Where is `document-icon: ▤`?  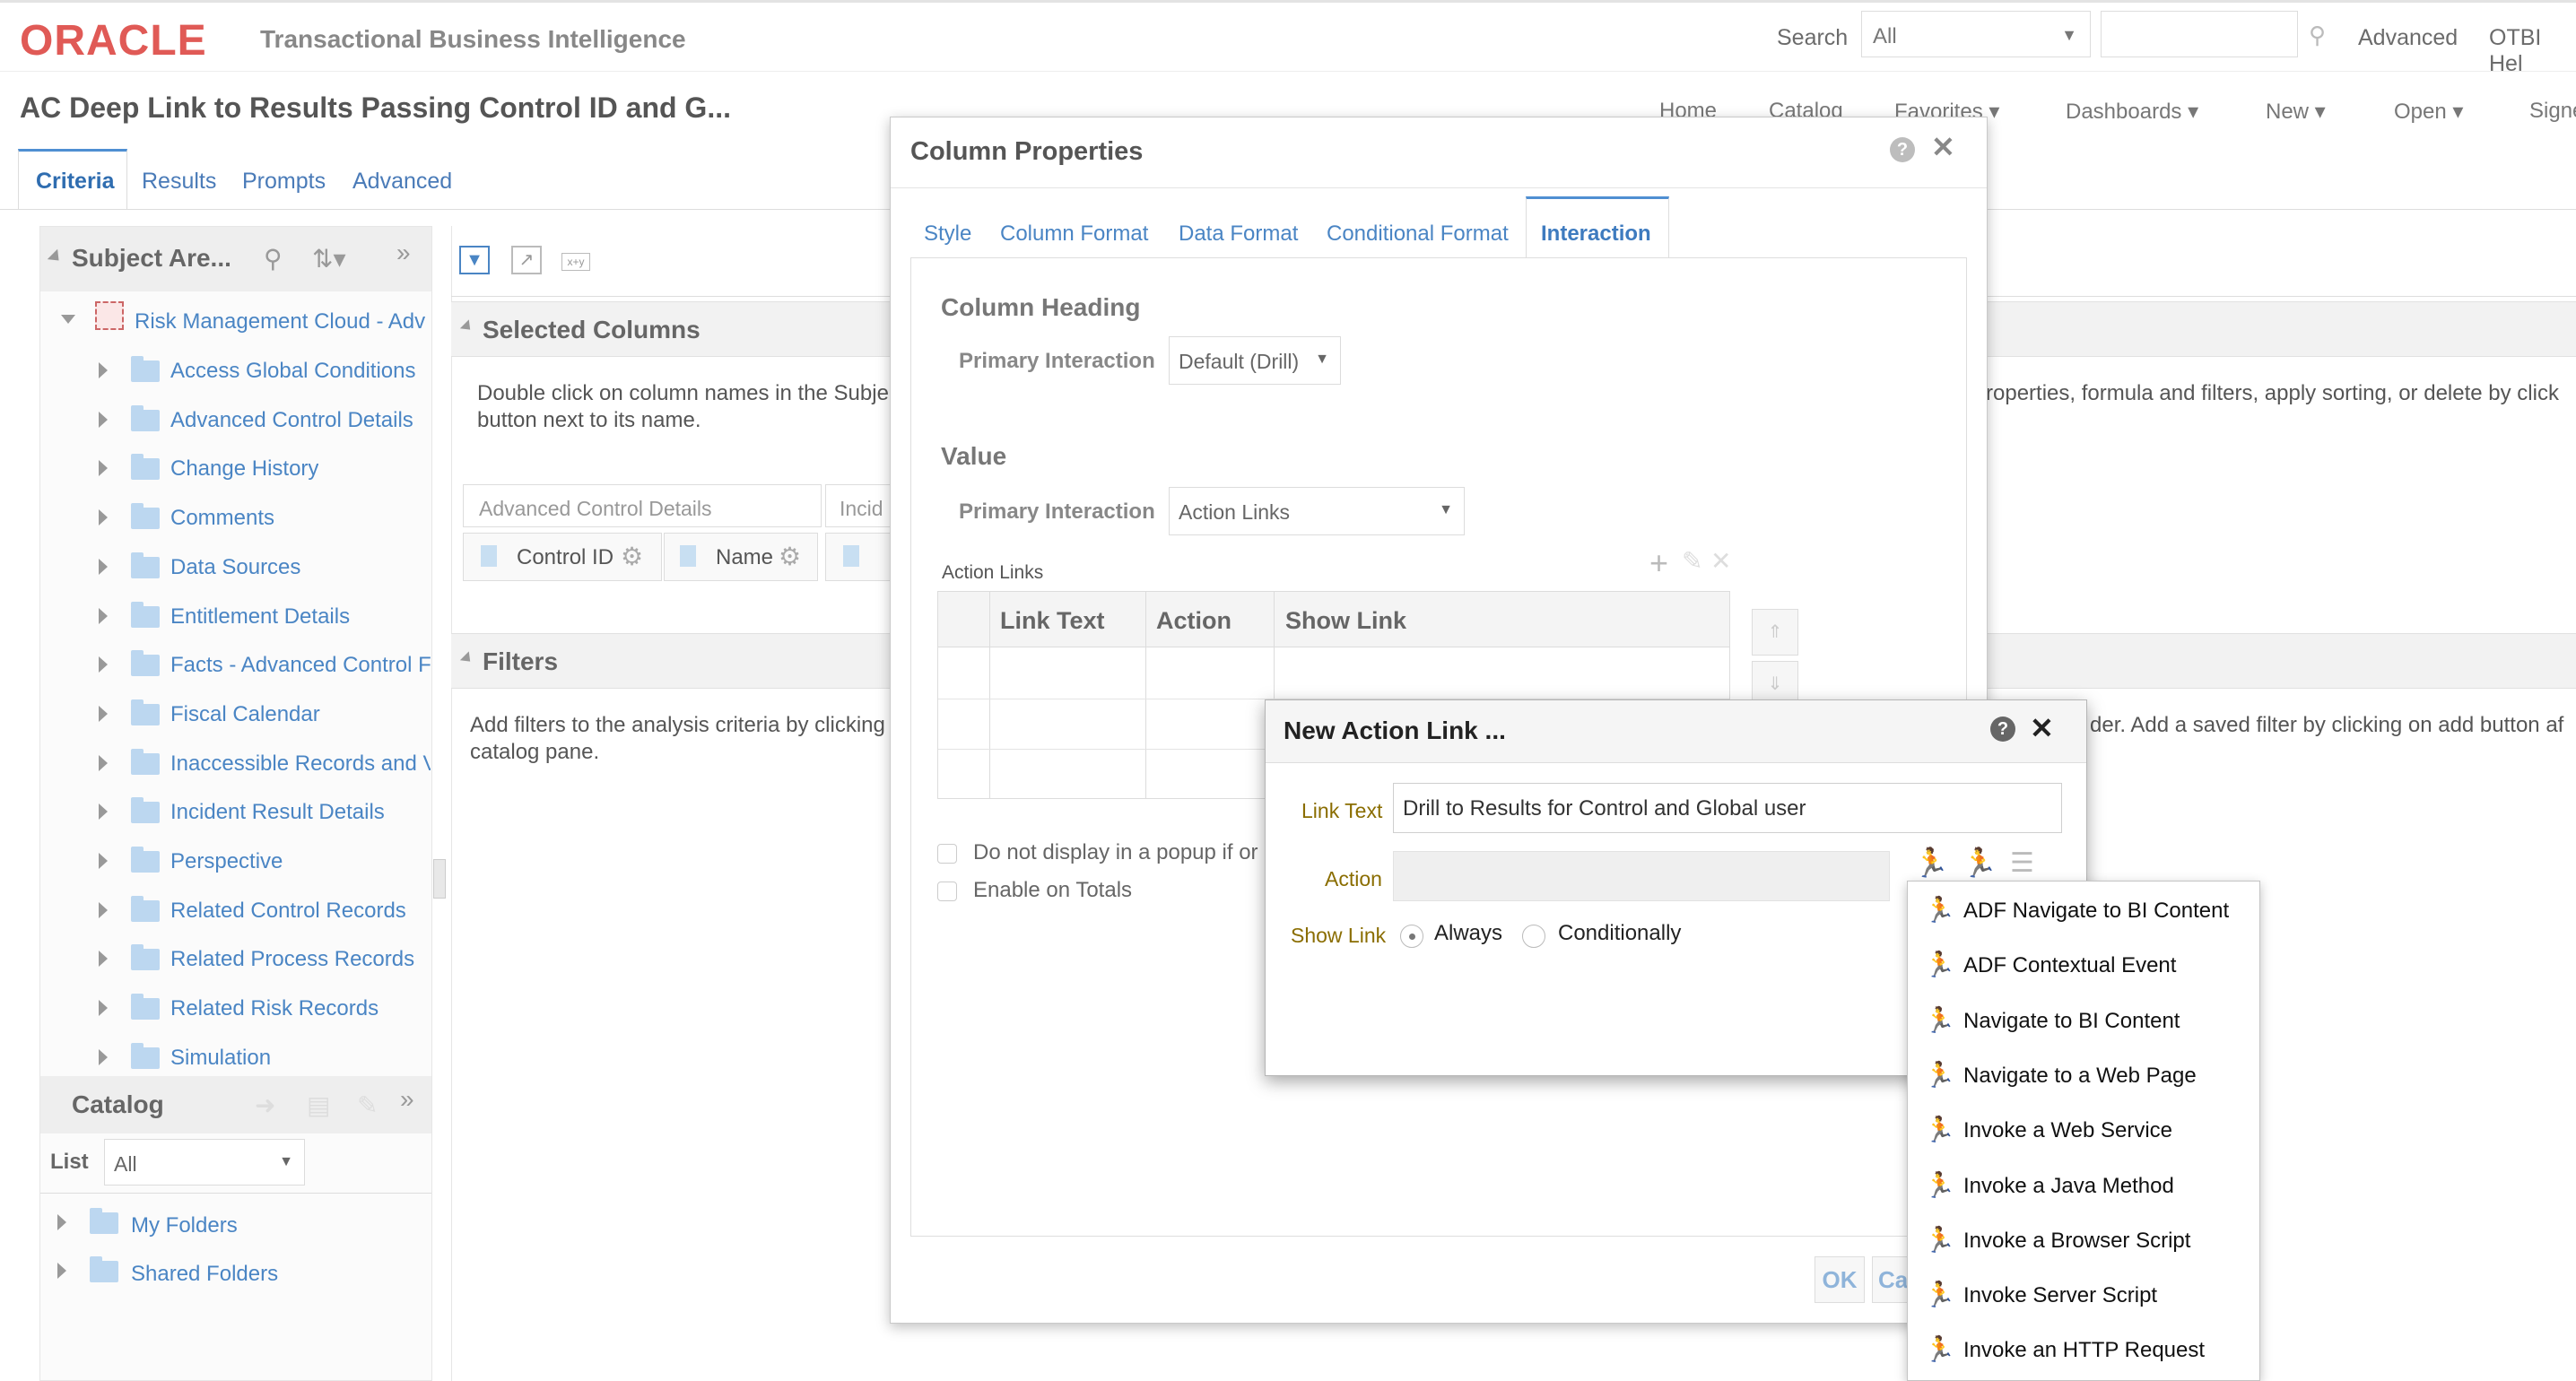 document-icon: ▤ is located at coordinates (318, 1105).